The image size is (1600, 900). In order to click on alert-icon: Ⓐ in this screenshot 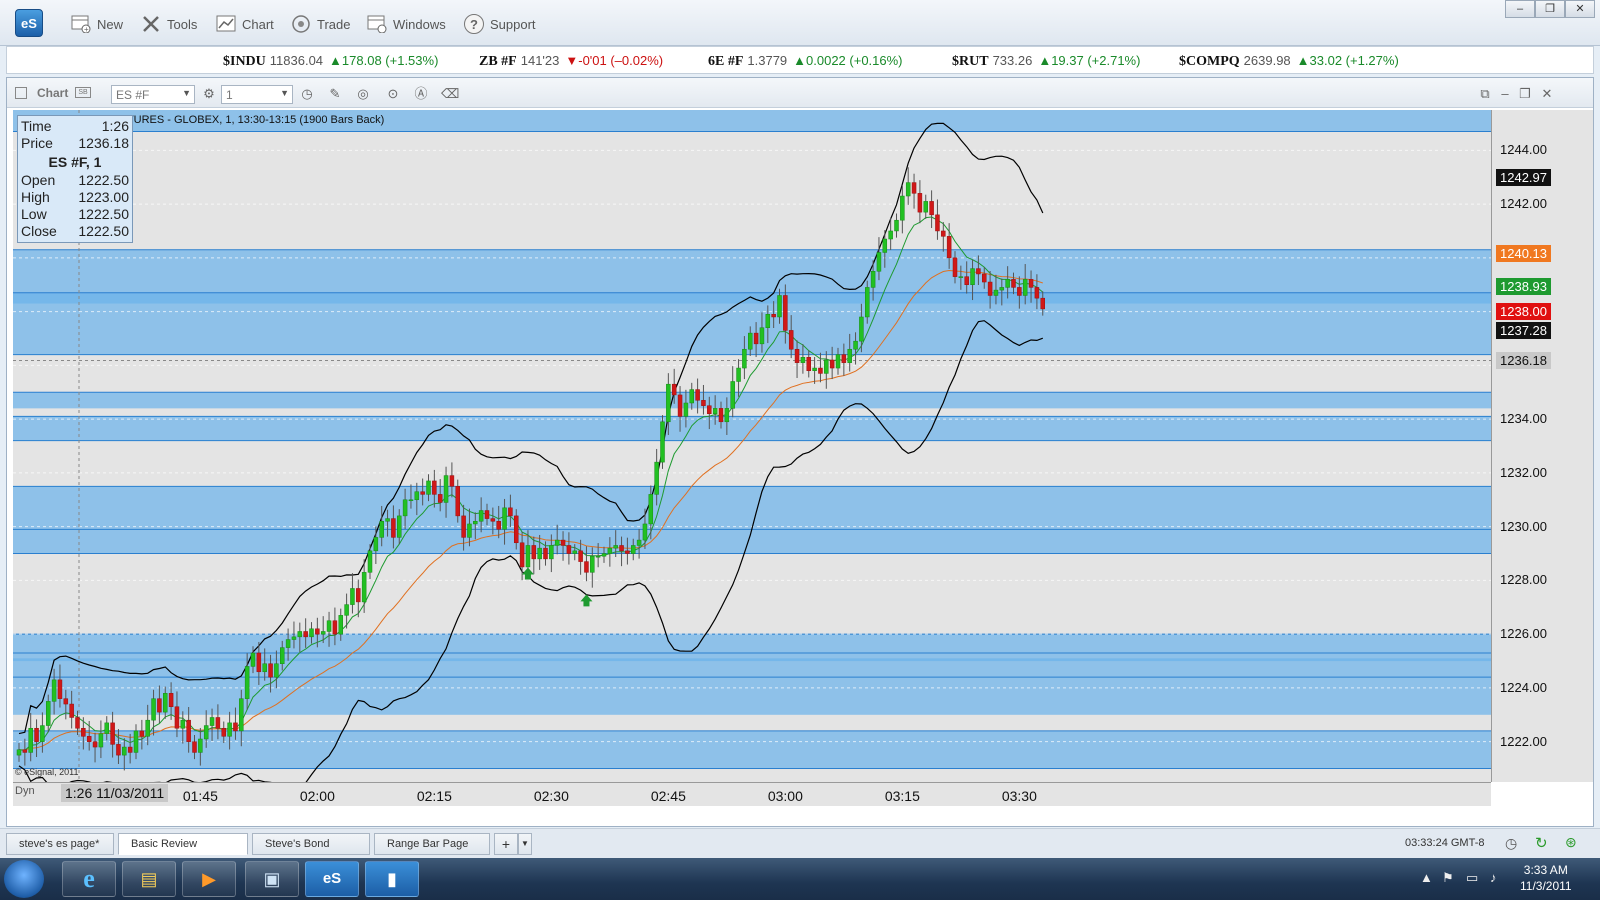, I will do `click(421, 94)`.